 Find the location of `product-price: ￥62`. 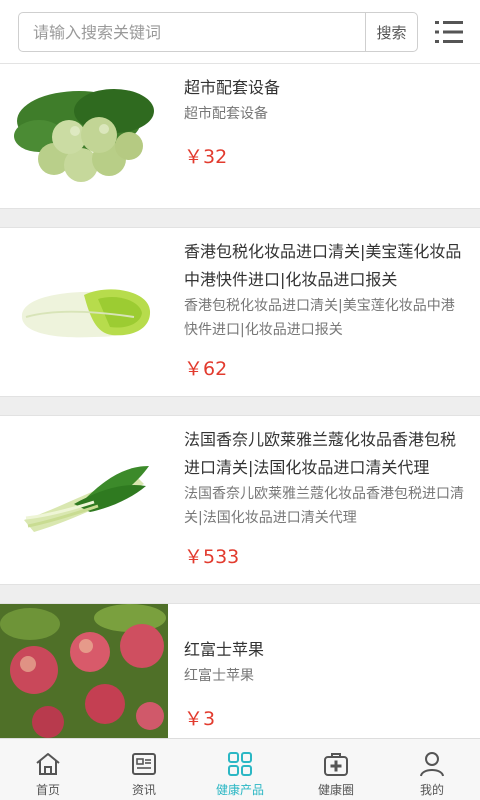

product-price: ￥62 is located at coordinates (206, 369).